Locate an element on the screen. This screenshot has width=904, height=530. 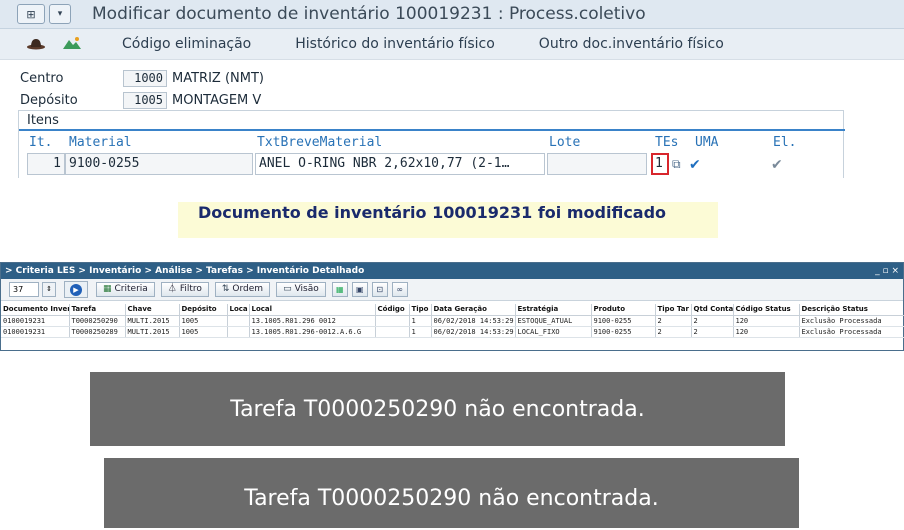
cell-lote is located at coordinates (597, 164).